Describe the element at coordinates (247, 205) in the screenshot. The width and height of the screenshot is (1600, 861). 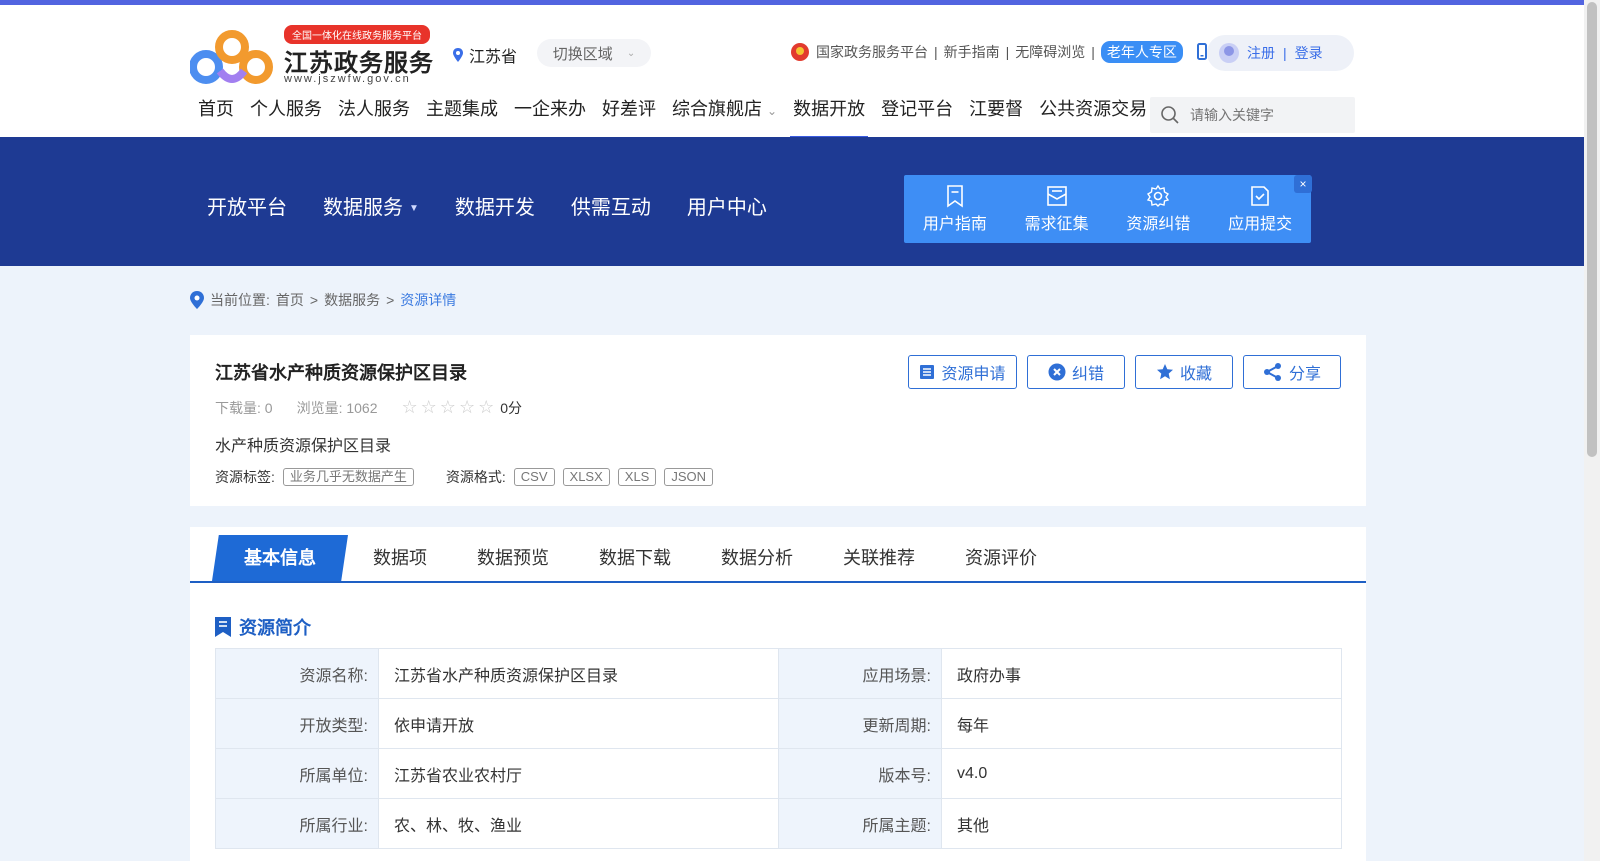
I see `subnav-item-open-platform: 开放平台` at that location.